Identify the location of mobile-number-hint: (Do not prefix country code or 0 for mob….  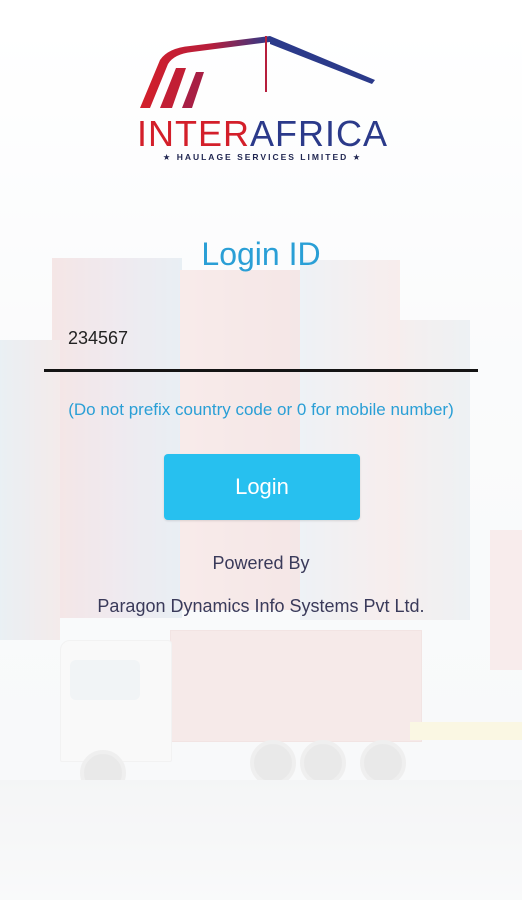
(261, 409).